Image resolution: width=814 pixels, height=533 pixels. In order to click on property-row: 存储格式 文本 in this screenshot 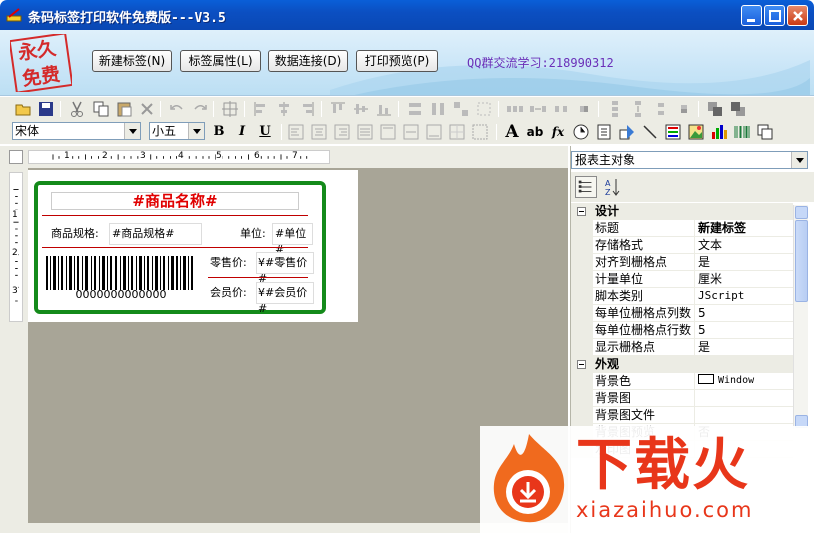, I will do `click(682, 245)`.